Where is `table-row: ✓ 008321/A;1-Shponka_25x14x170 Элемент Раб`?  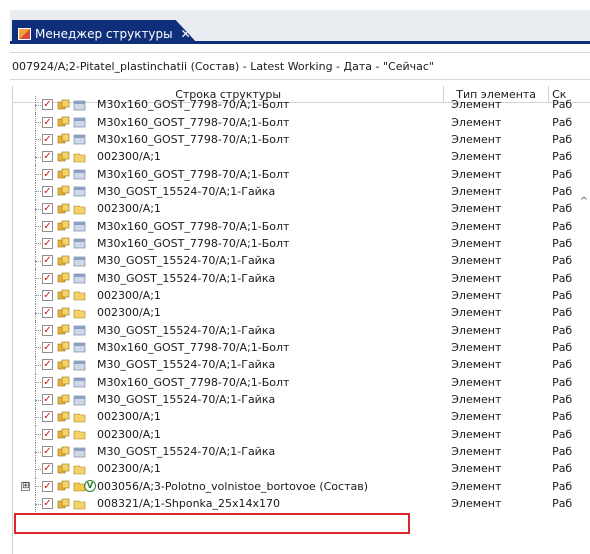 table-row: ✓ 008321/A;1-Shponka_25x14x170 Элемент Раб is located at coordinates (301, 503).